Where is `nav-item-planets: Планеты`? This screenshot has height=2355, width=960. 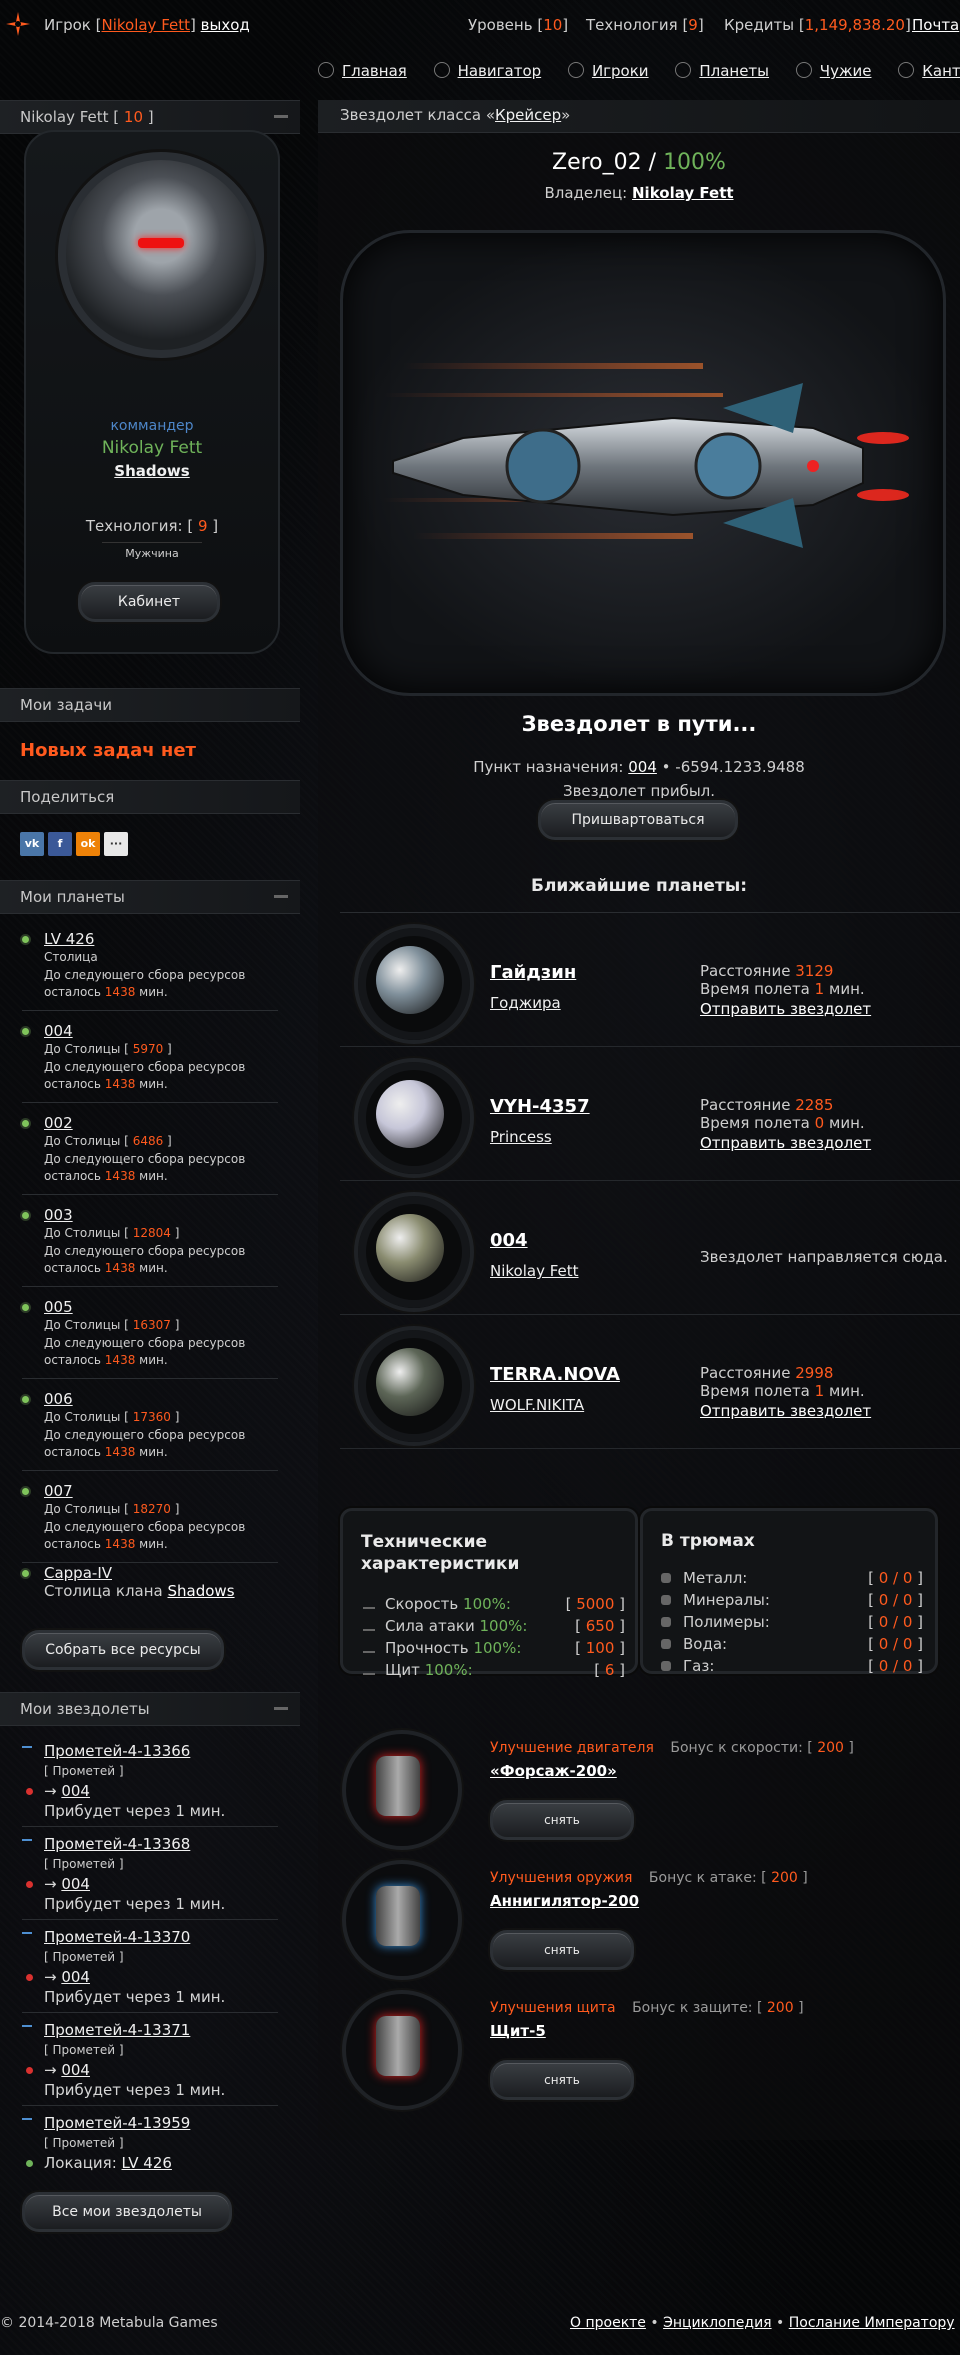 nav-item-planets: Планеты is located at coordinates (722, 71).